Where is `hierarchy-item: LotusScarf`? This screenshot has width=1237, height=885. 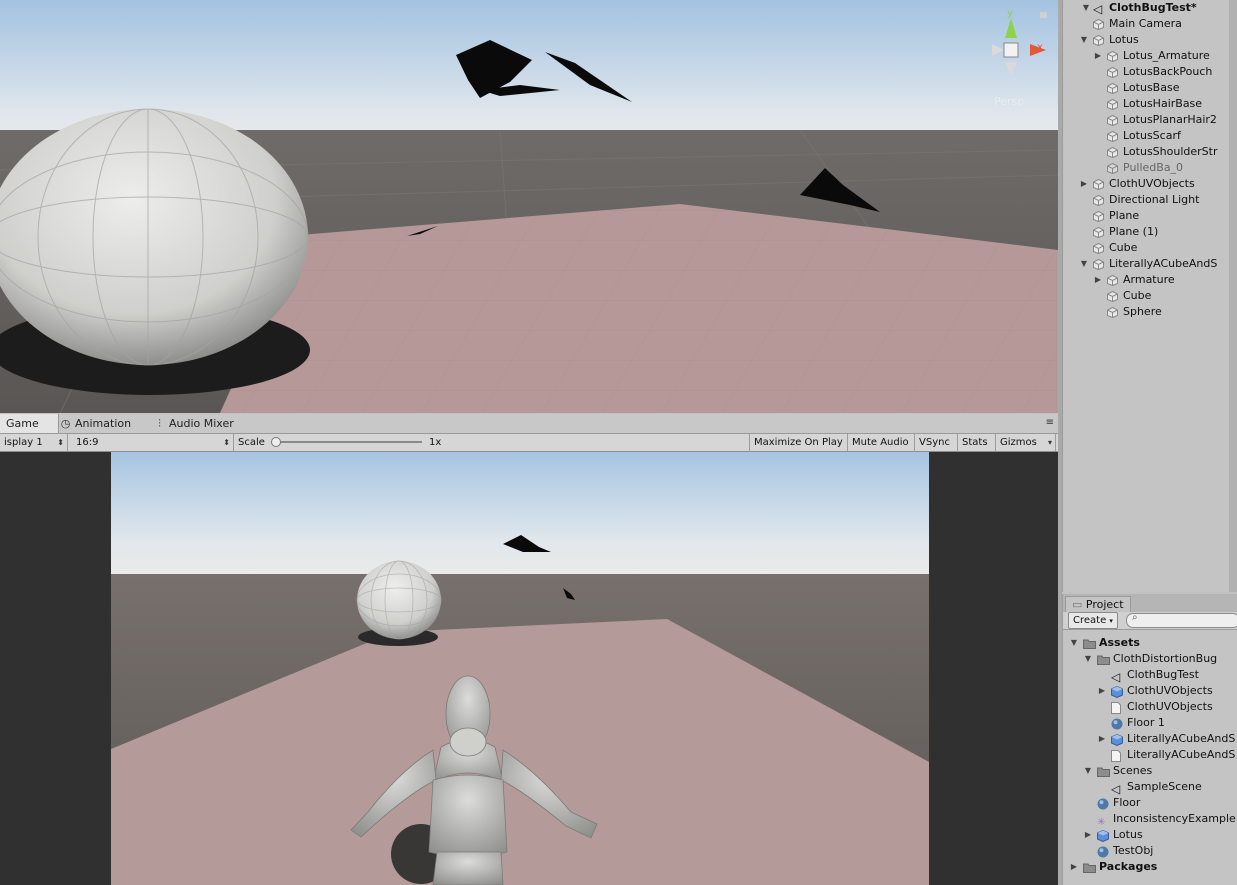
hierarchy-item: LotusScarf is located at coordinates (1145, 136).